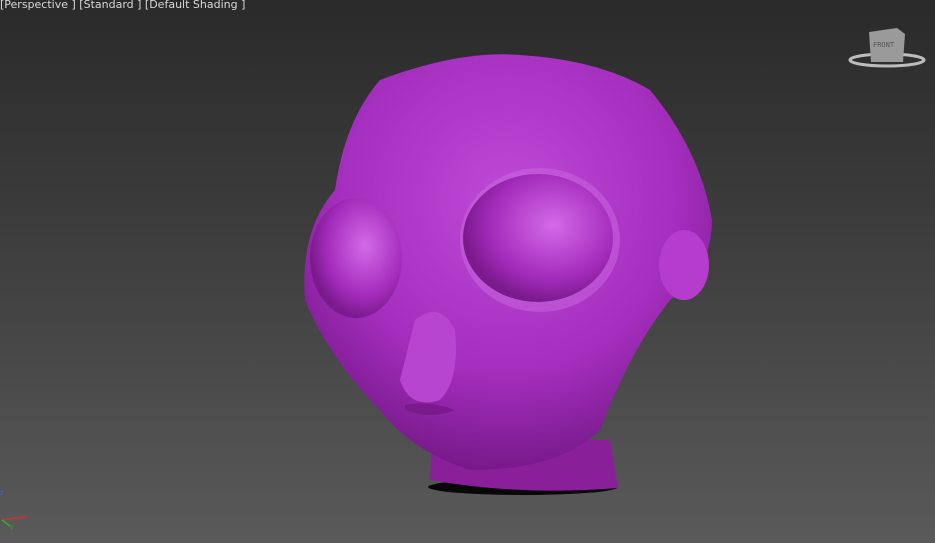 Image resolution: width=935 pixels, height=543 pixels. Describe the element at coordinates (884, 45) in the screenshot. I see `viewcube-face-label: FRONT` at that location.